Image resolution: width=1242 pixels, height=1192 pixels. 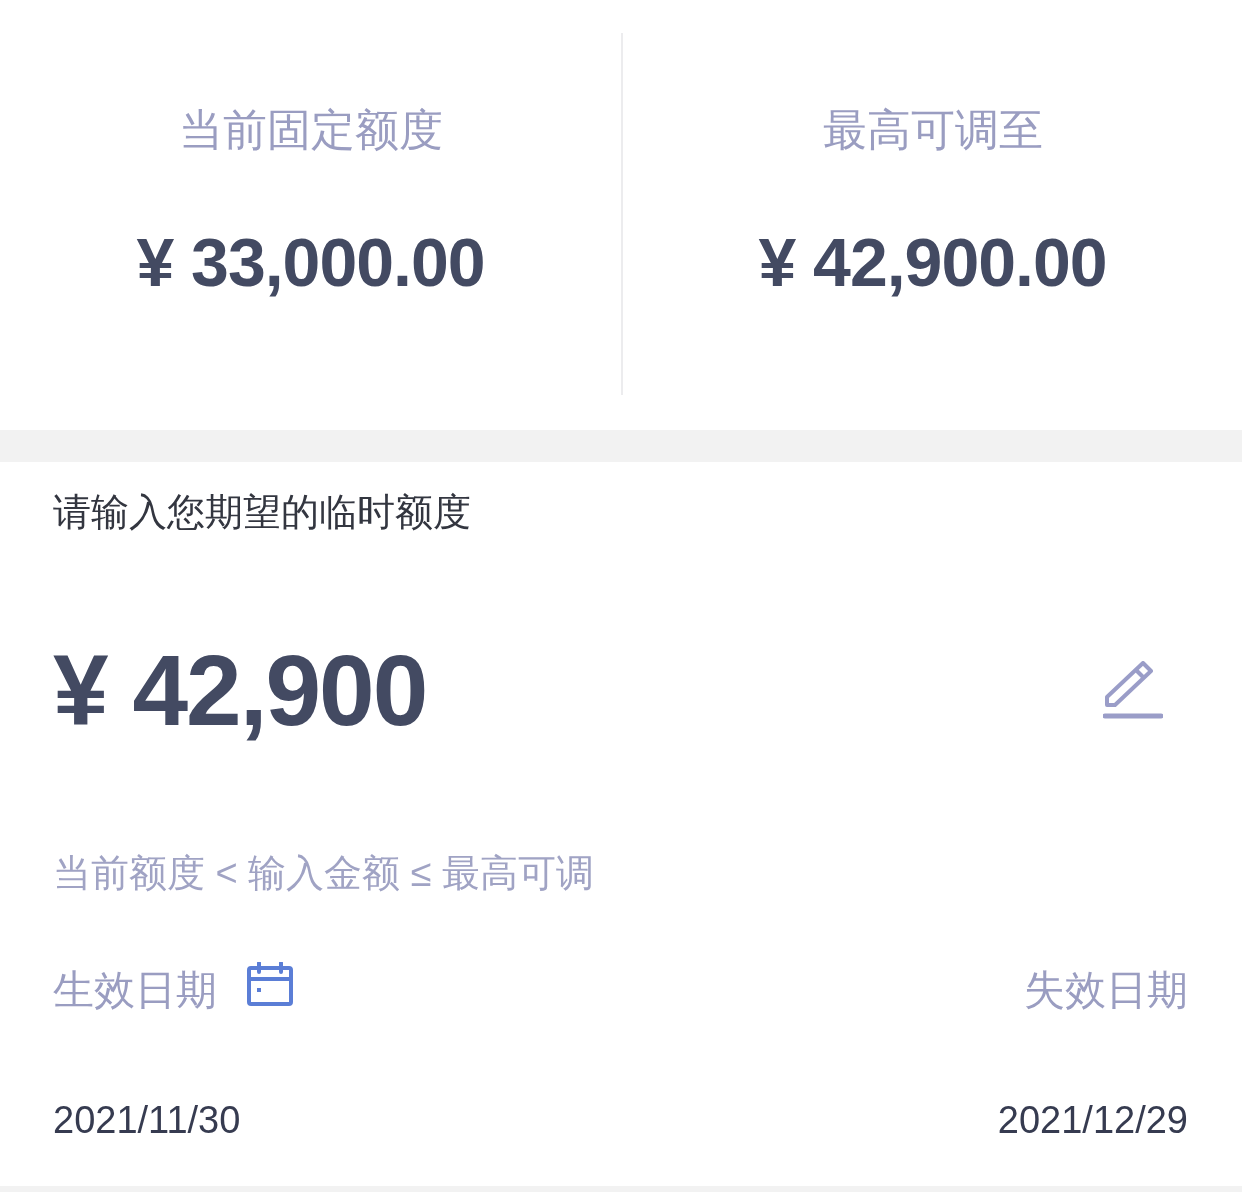 What do you see at coordinates (1106, 990) in the screenshot?
I see `date-label: 失效日期` at bounding box center [1106, 990].